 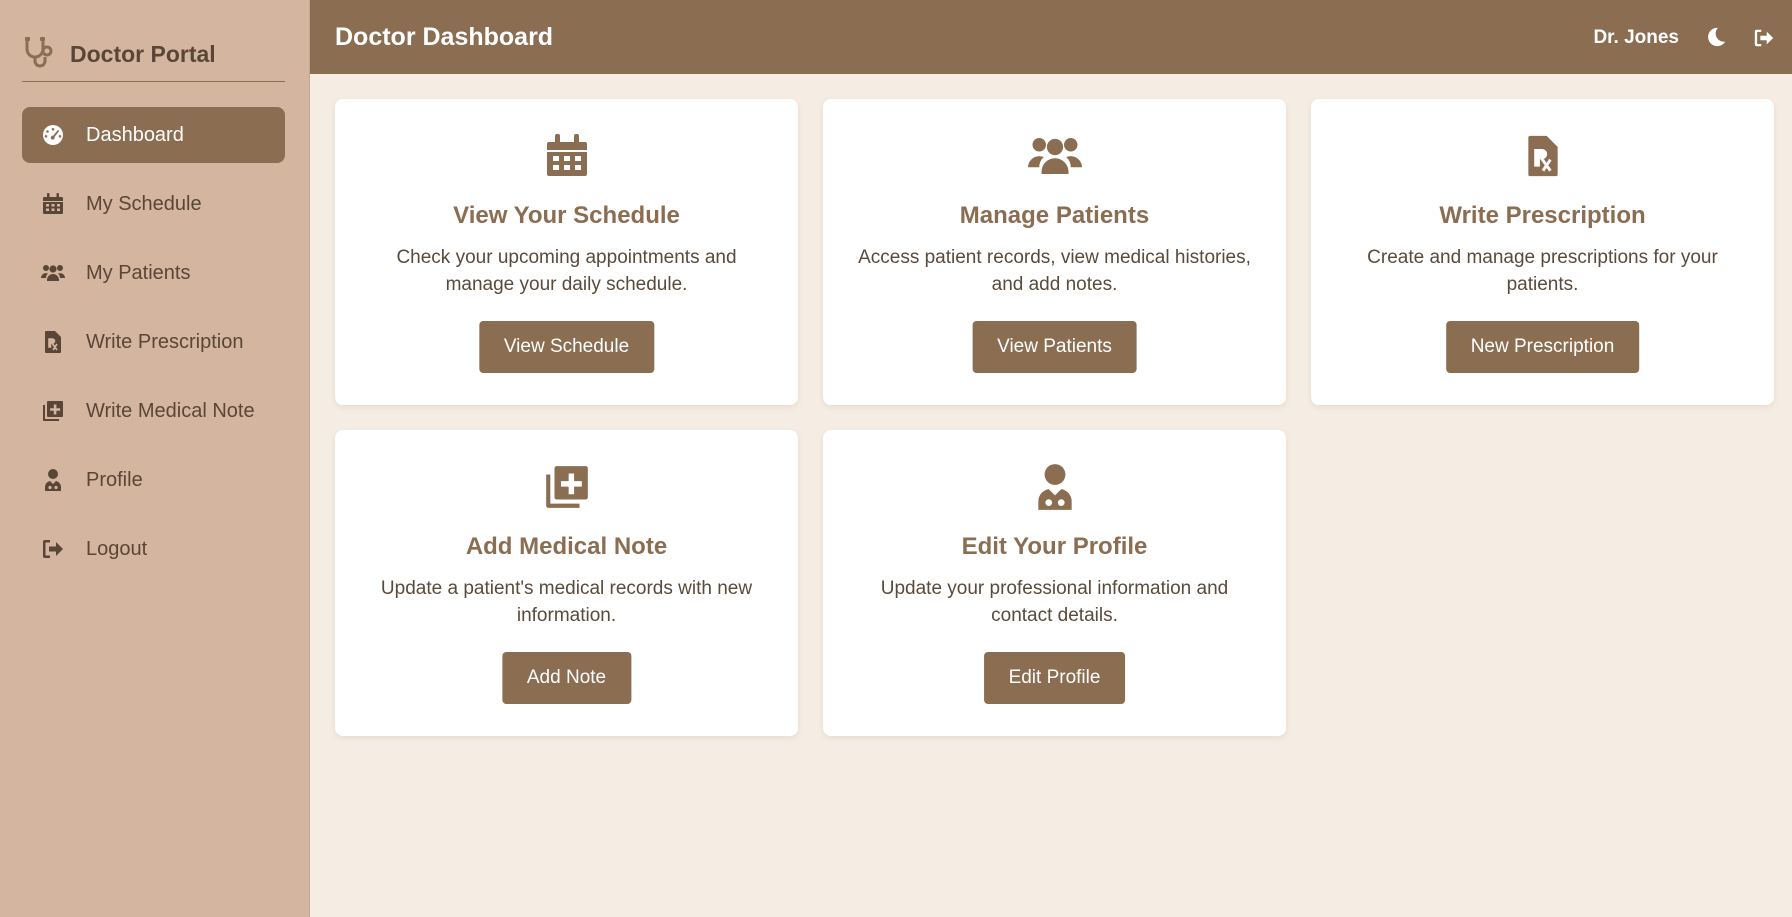 What do you see at coordinates (1054, 215) in the screenshot?
I see `card-title: Manage Patients` at bounding box center [1054, 215].